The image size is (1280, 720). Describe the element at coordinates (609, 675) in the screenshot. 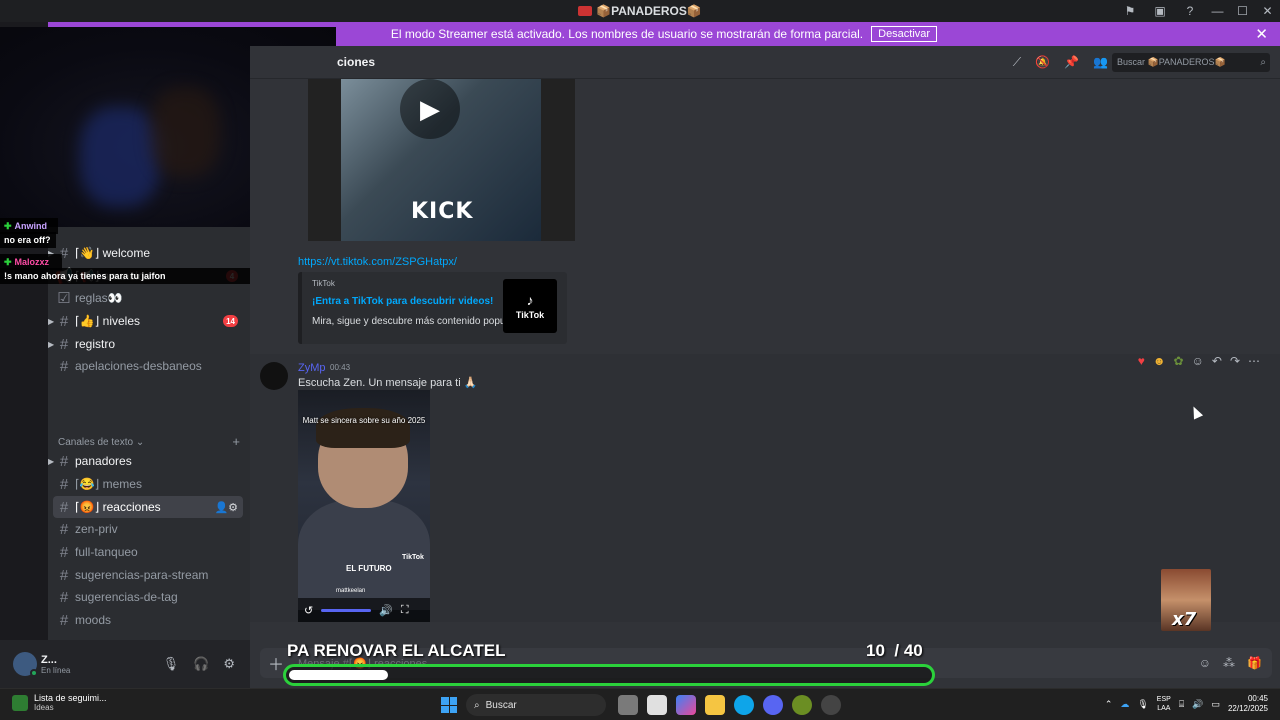

I see `goal-progress-bar` at that location.